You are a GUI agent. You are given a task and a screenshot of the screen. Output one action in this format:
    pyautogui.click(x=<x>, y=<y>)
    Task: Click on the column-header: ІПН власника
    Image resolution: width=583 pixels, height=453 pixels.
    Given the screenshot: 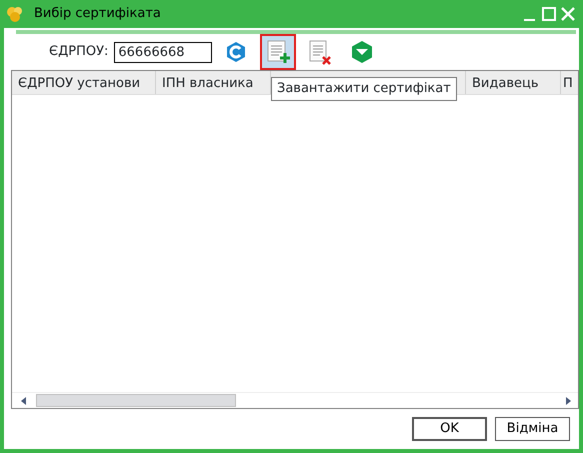 What is the action you would take?
    pyautogui.click(x=208, y=83)
    